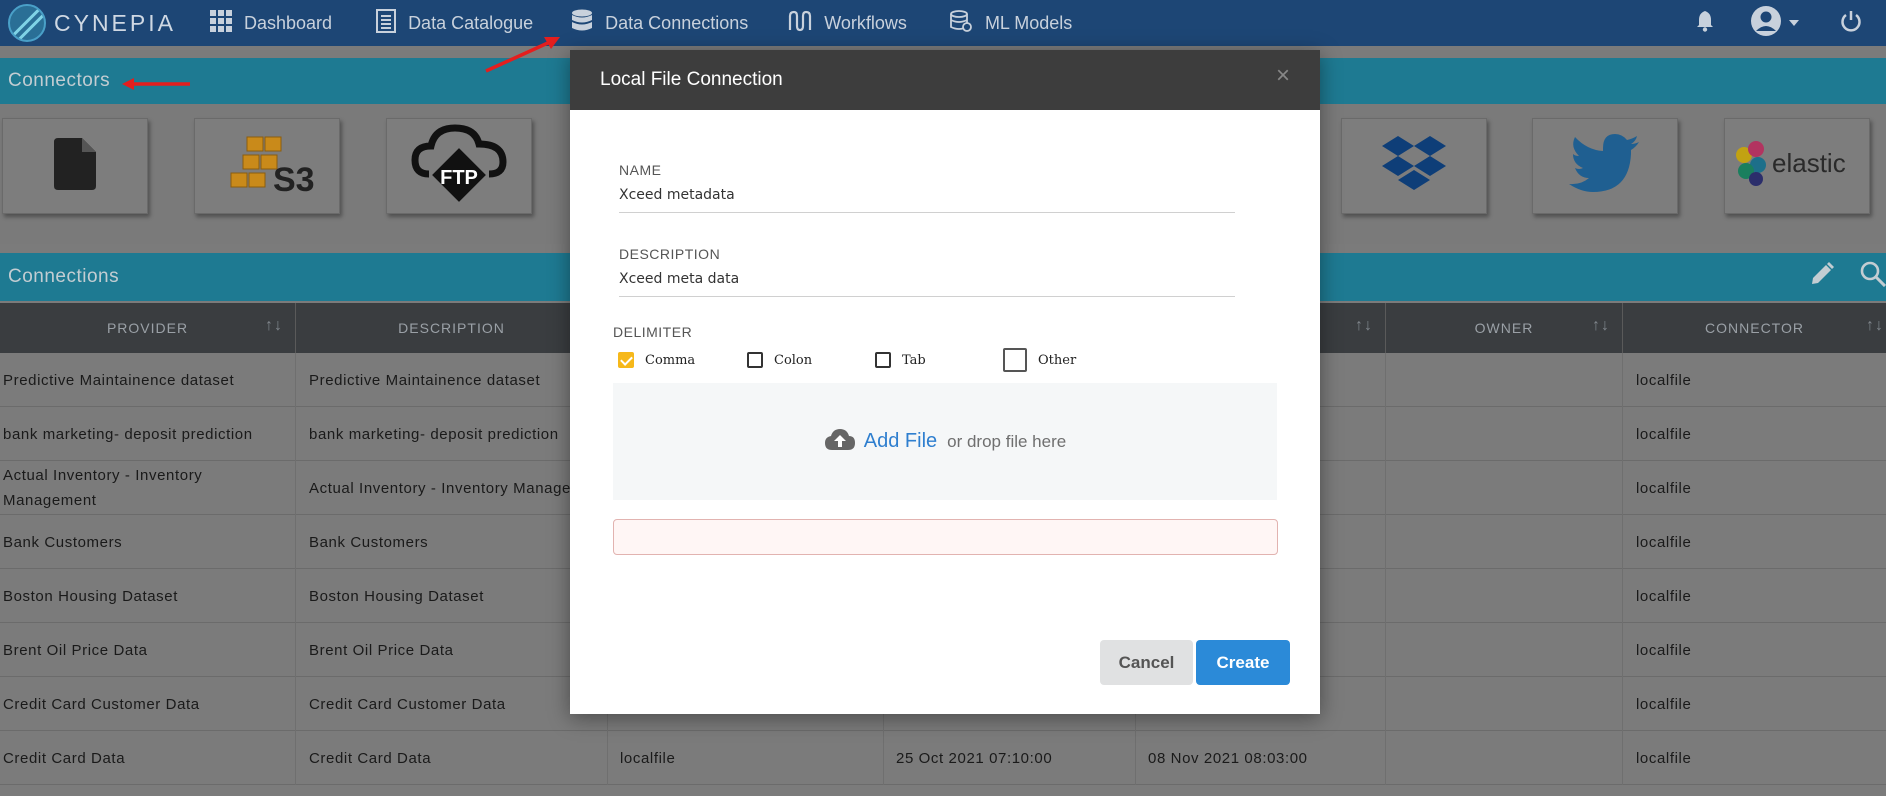 Image resolution: width=1886 pixels, height=796 pixels. I want to click on cell-description: Bank Customers, so click(452, 542).